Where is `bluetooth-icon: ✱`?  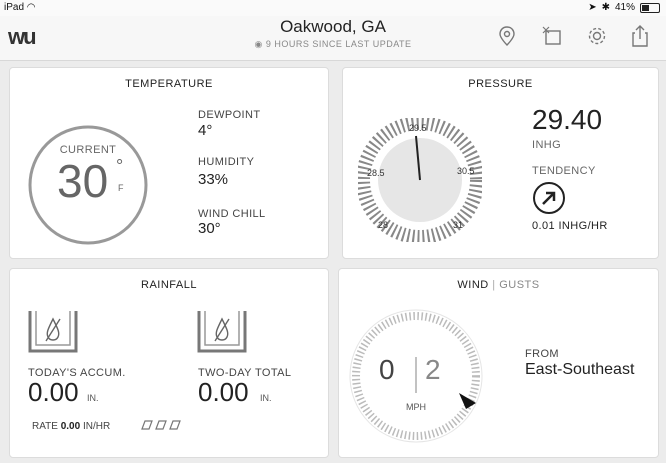
bluetooth-icon: ✱ is located at coordinates (605, 7).